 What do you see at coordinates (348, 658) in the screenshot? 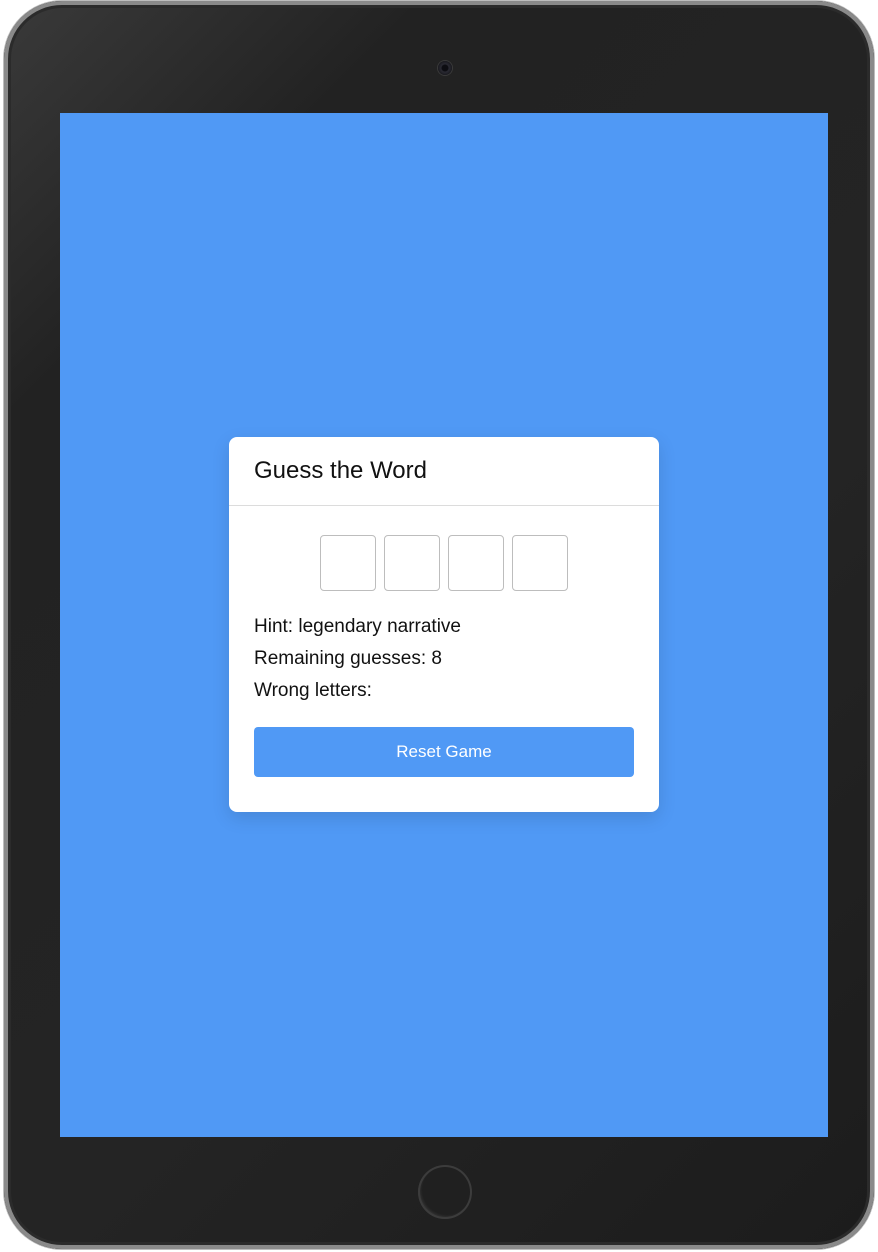
I see `remaining-guesses-text: Remaining guesses: 8` at bounding box center [348, 658].